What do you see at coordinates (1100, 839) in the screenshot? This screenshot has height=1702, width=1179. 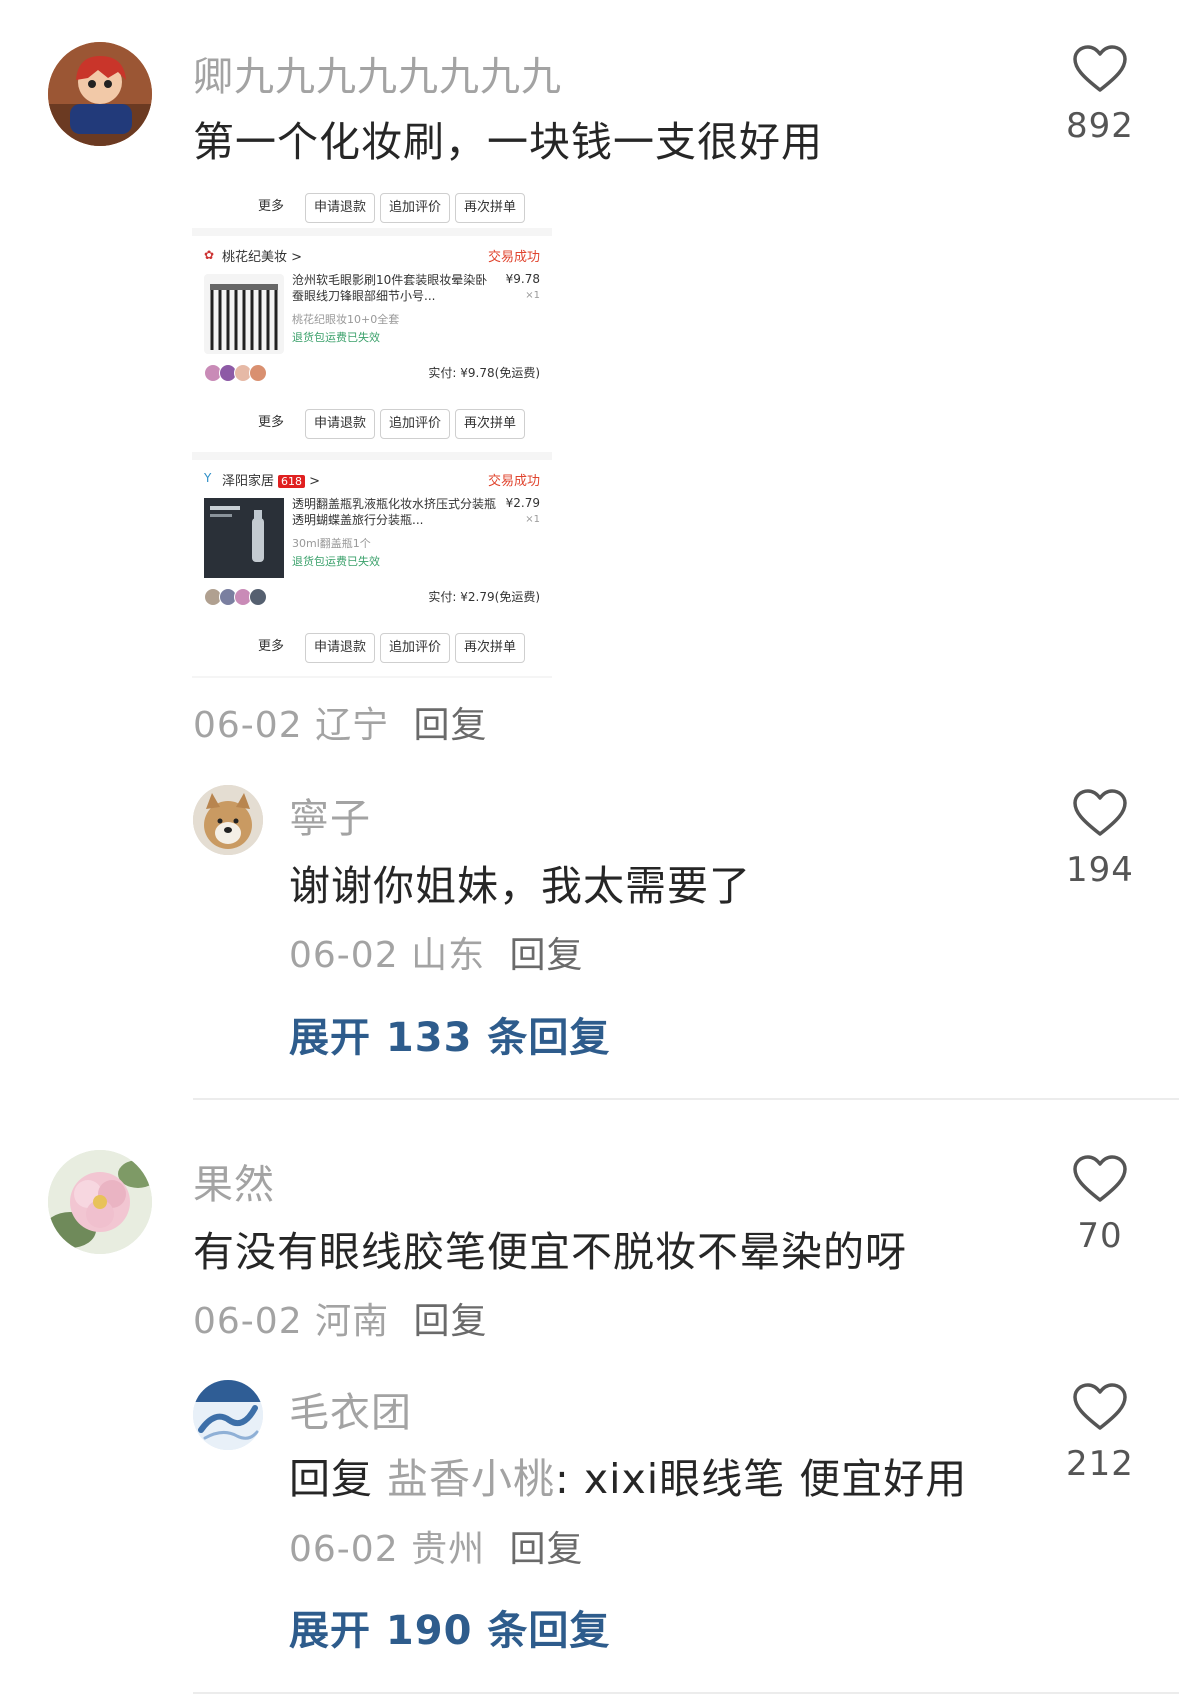 I see `like-button: 194` at bounding box center [1100, 839].